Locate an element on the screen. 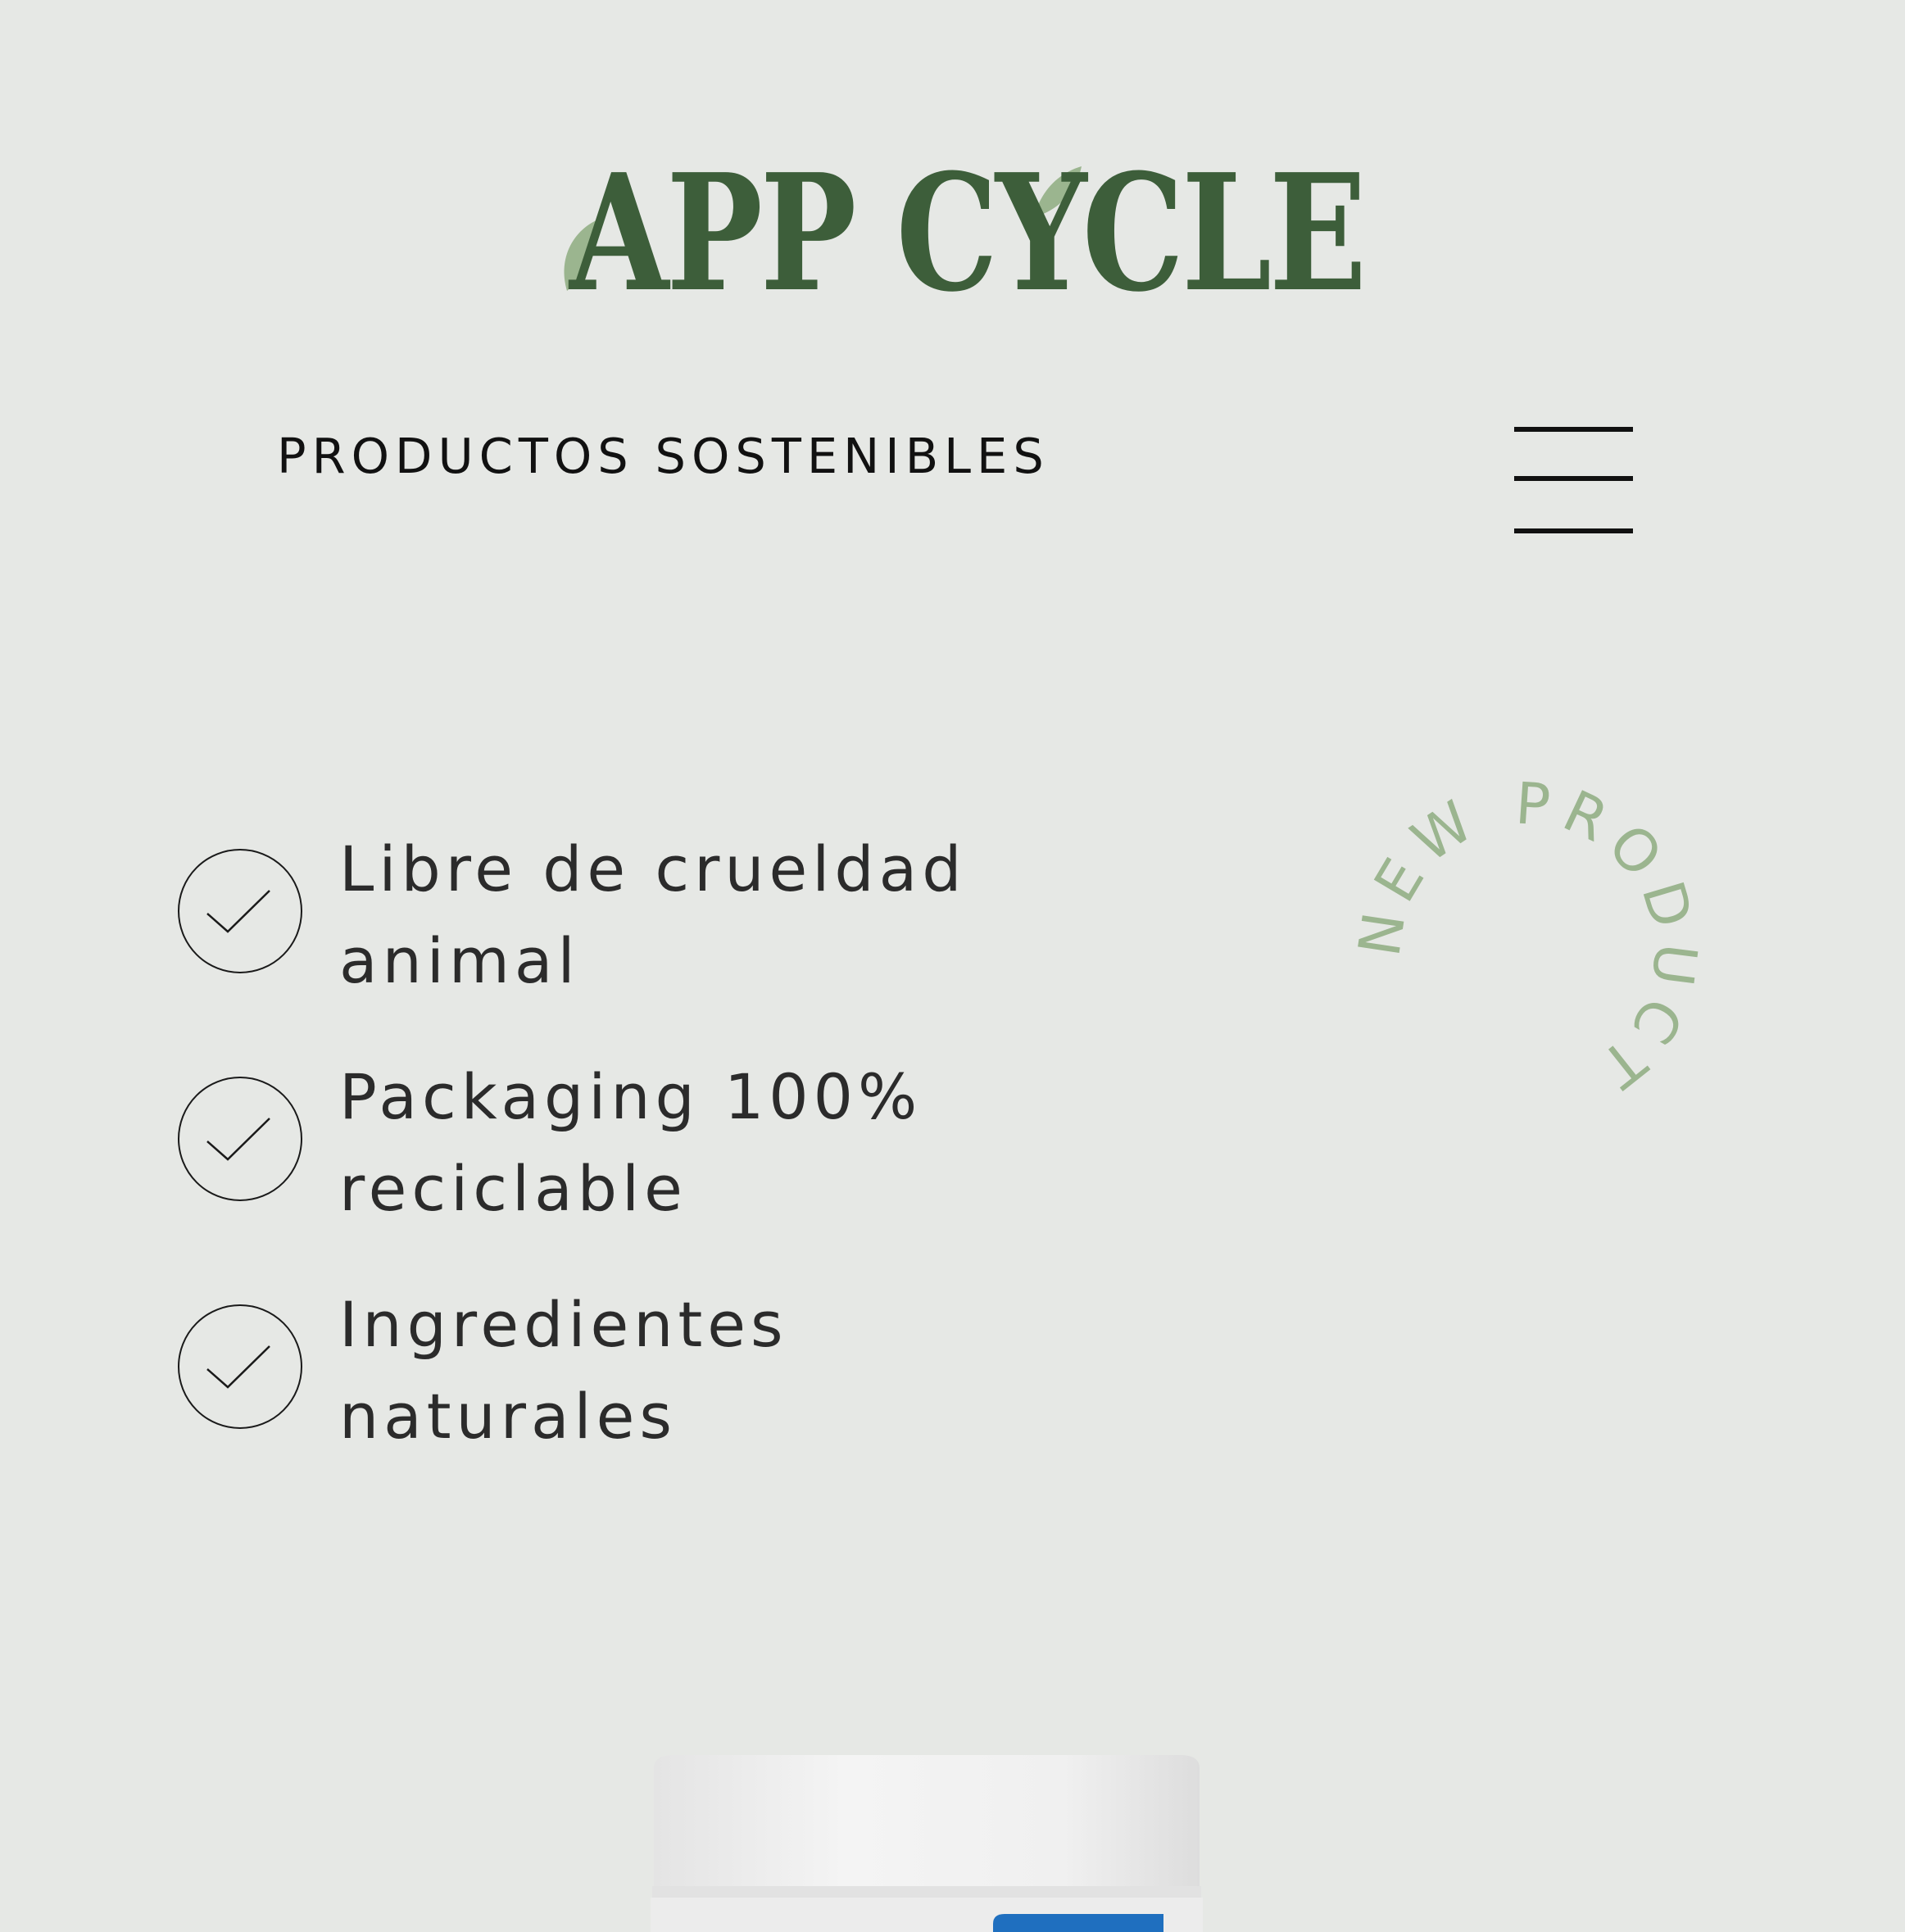  feature-item: Ingredientes naturales is located at coordinates (668, 1393).